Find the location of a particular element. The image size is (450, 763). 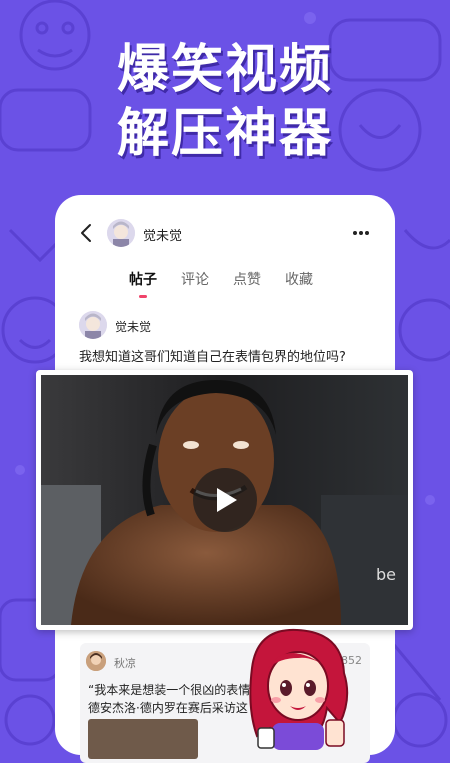

profile-tabs: 帖子 评论 点赞 收藏 is located at coordinates (221, 283).